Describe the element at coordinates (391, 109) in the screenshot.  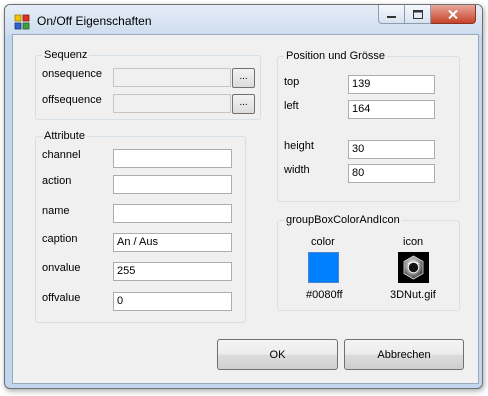
I see `left-field: 164` at that location.